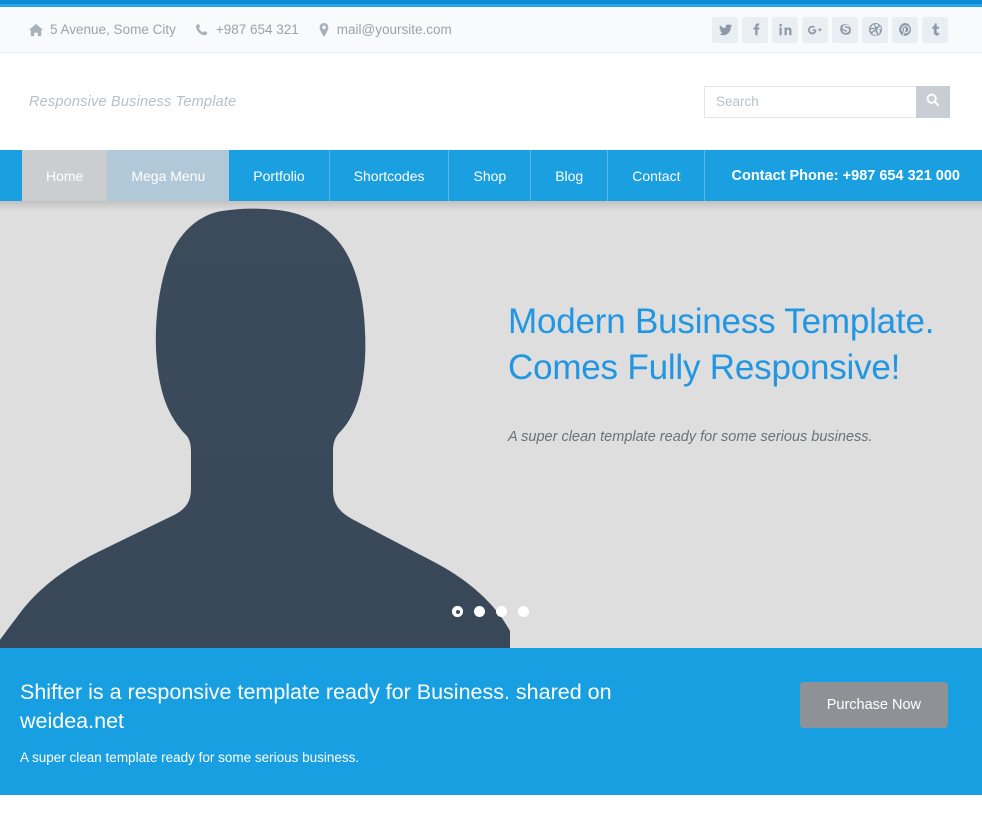 The image size is (982, 820). I want to click on nav-label: Shortcodes, so click(389, 175).